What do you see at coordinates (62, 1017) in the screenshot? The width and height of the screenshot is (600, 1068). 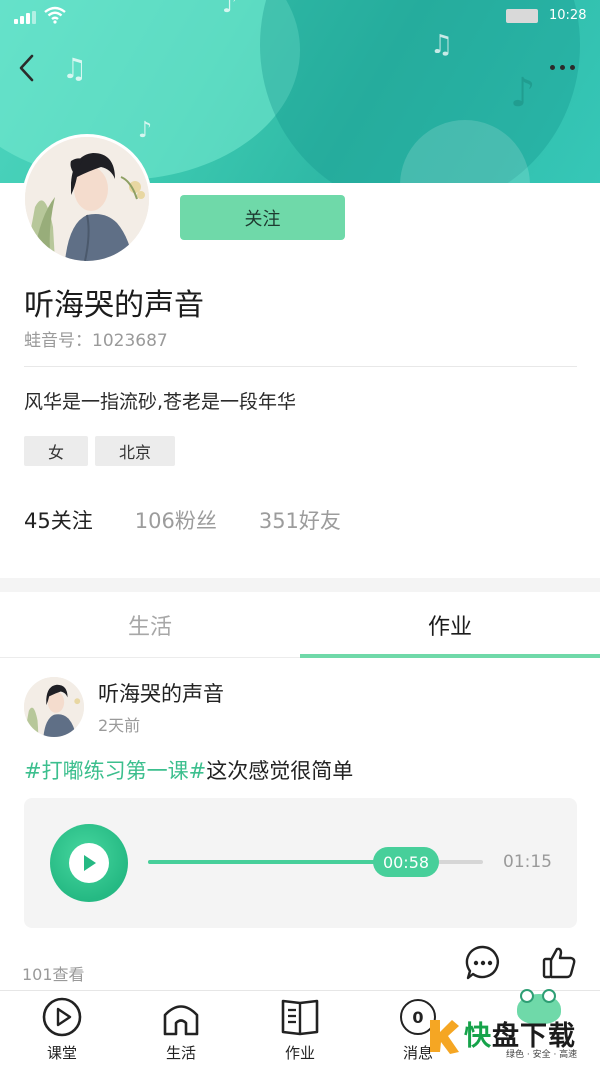 I see `play-circle-icon` at bounding box center [62, 1017].